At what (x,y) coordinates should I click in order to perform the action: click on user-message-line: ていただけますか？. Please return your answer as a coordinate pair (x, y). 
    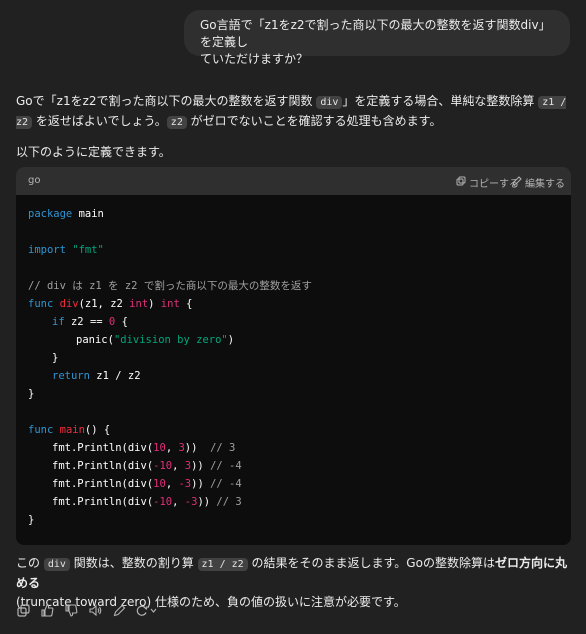
    Looking at the image, I should click on (254, 59).